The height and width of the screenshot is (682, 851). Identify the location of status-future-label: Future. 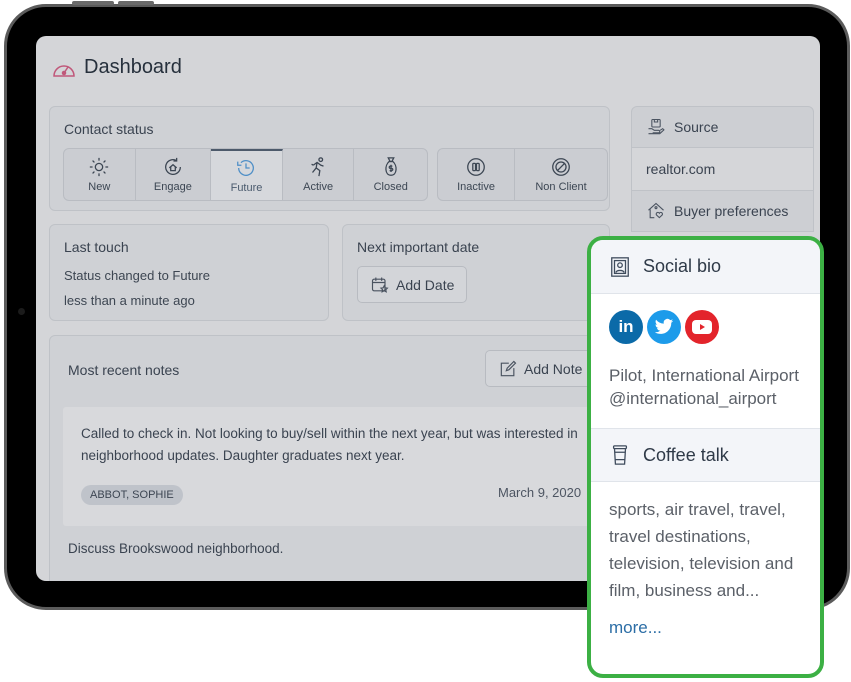
(246, 188).